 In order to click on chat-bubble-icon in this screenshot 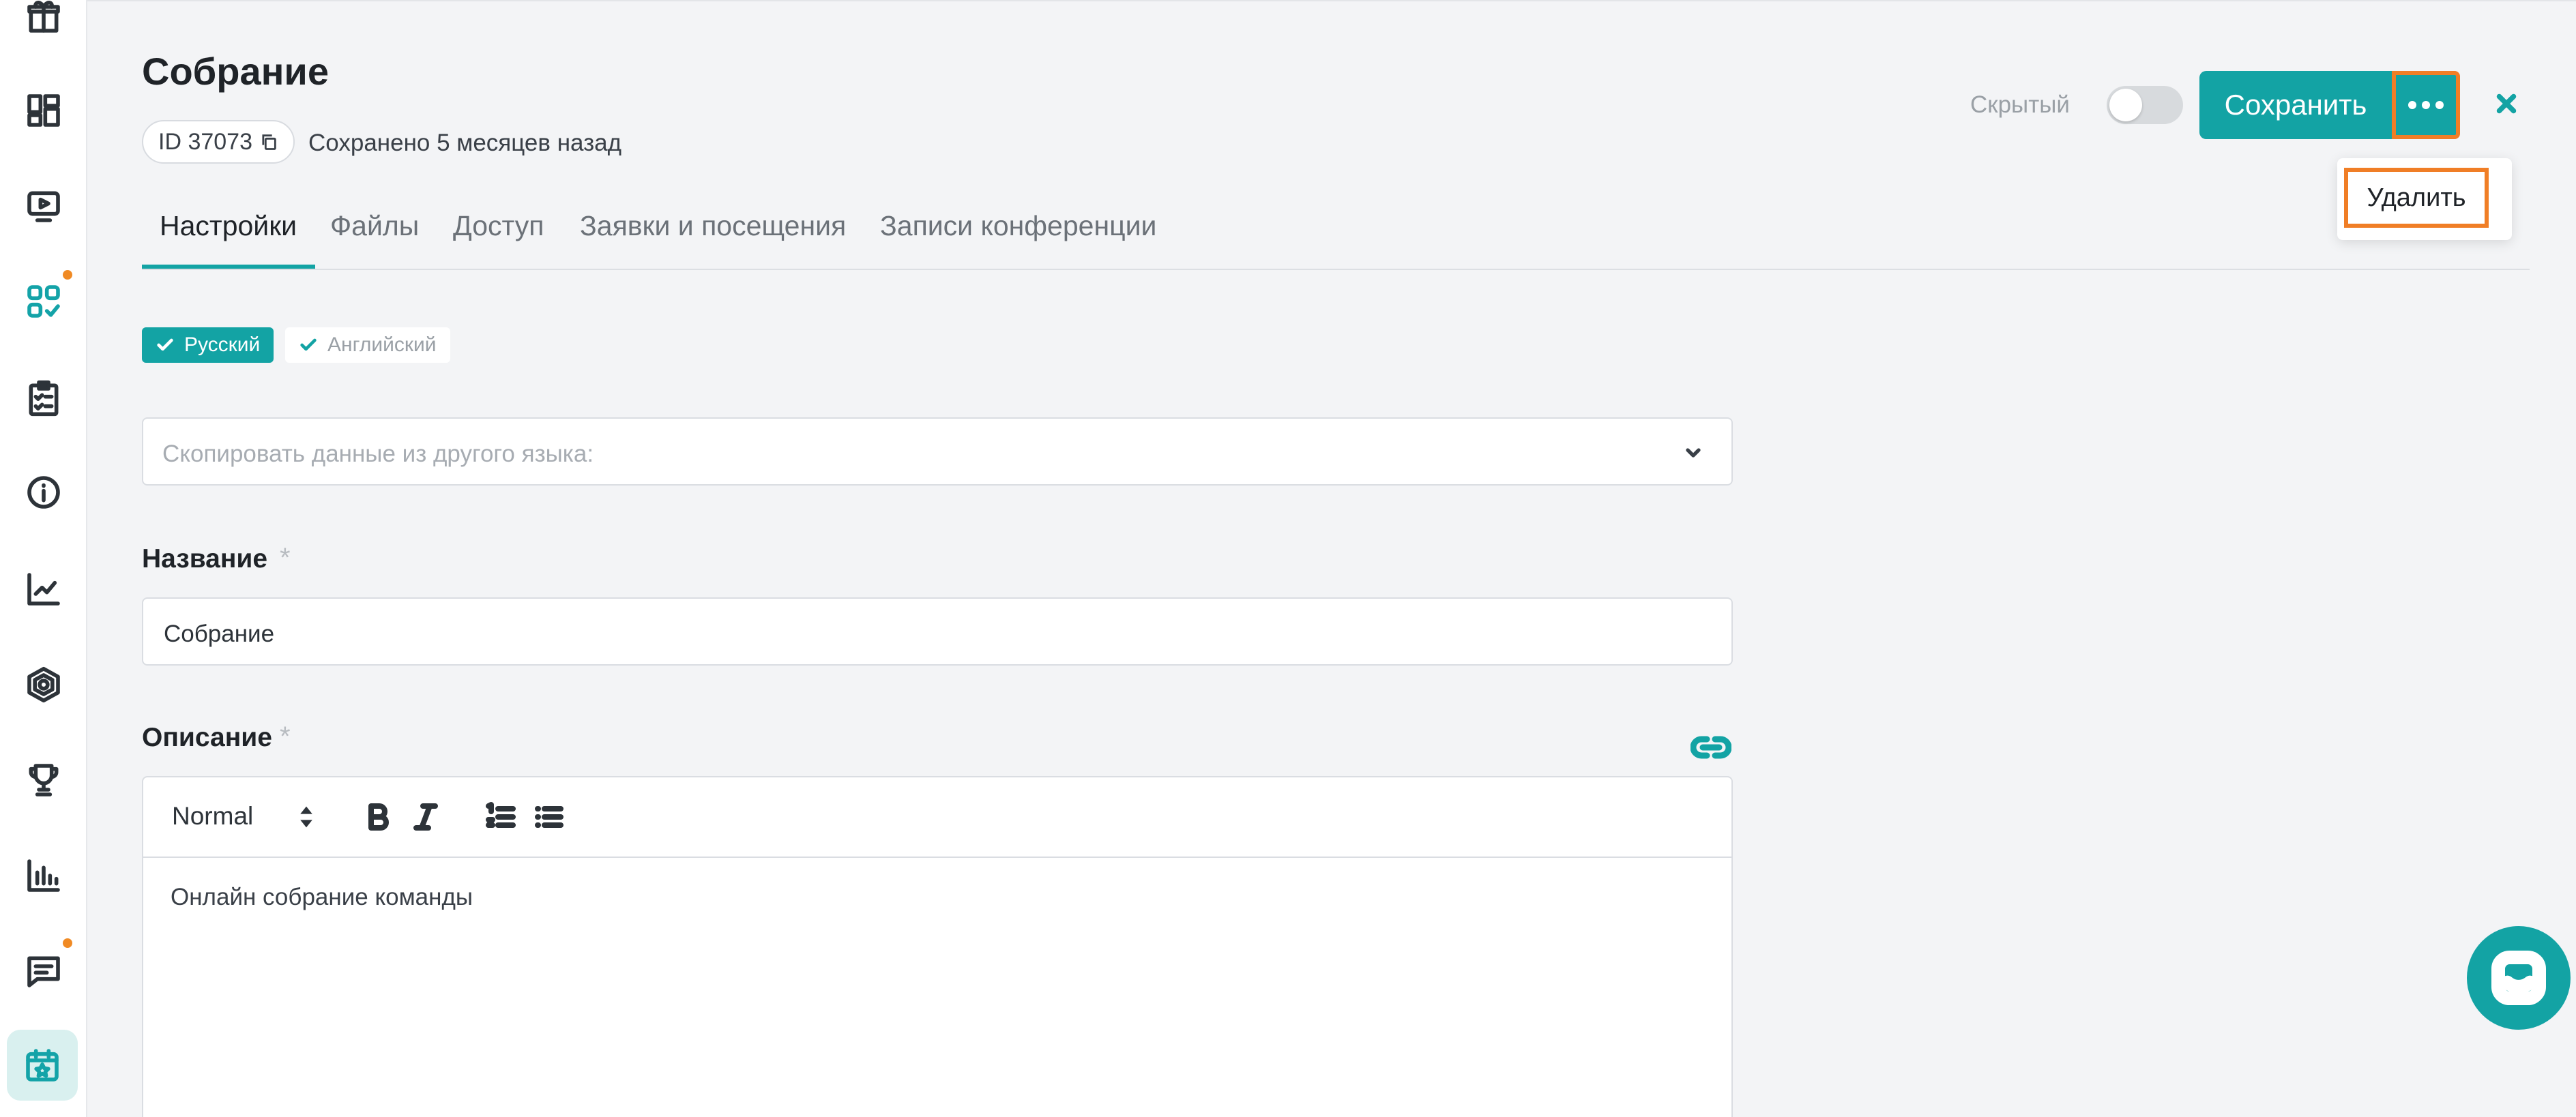, I will do `click(2518, 978)`.